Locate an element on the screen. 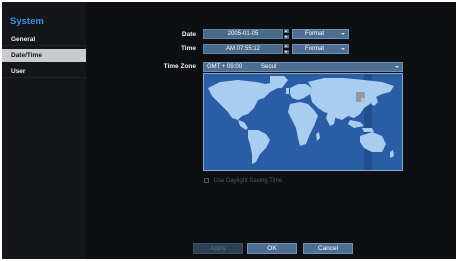 The width and height of the screenshot is (458, 261). dst-checkbox is located at coordinates (206, 180).